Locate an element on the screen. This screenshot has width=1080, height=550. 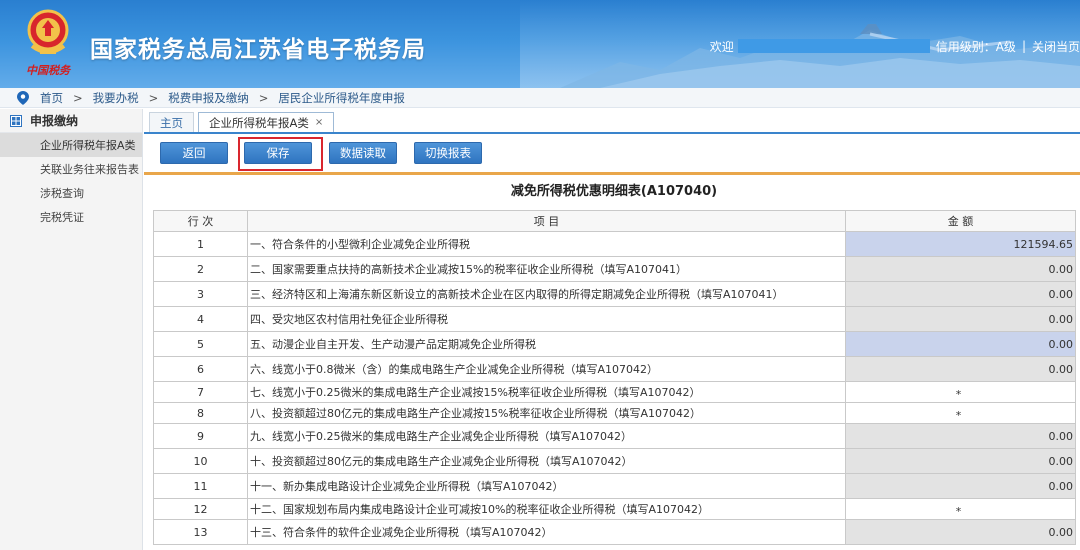
row-number: 1 is located at coordinates (200, 244).